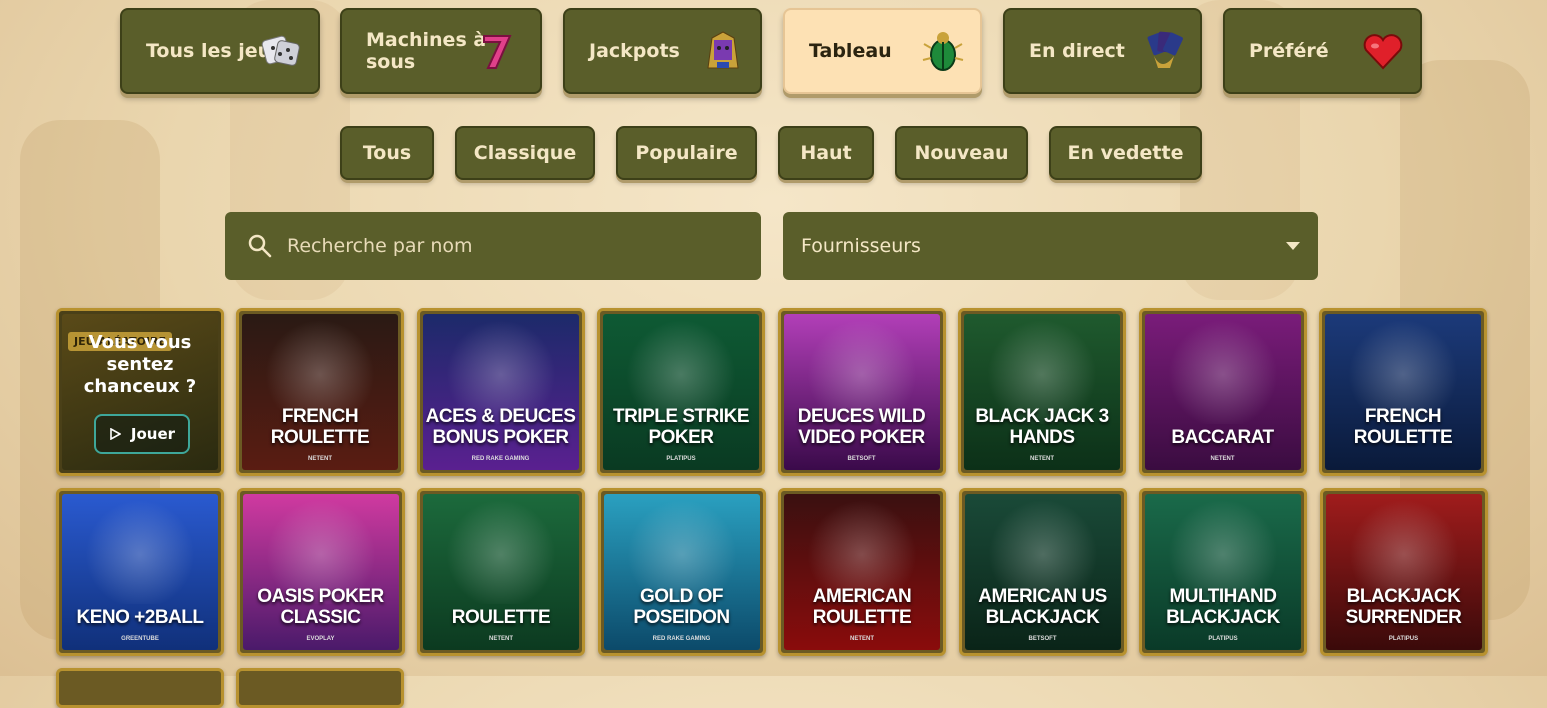 This screenshot has width=1547, height=708. What do you see at coordinates (943, 51) in the screenshot?
I see `scarab-icon` at bounding box center [943, 51].